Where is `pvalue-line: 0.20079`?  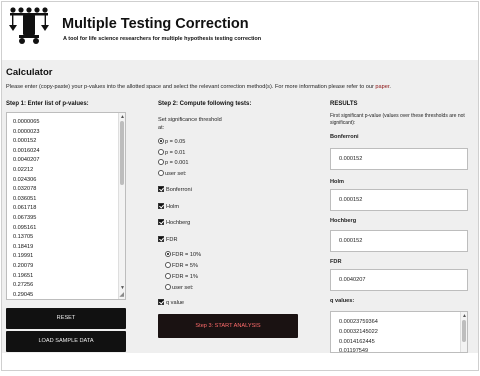
pvalue-line: 0.20079 is located at coordinates (23, 265).